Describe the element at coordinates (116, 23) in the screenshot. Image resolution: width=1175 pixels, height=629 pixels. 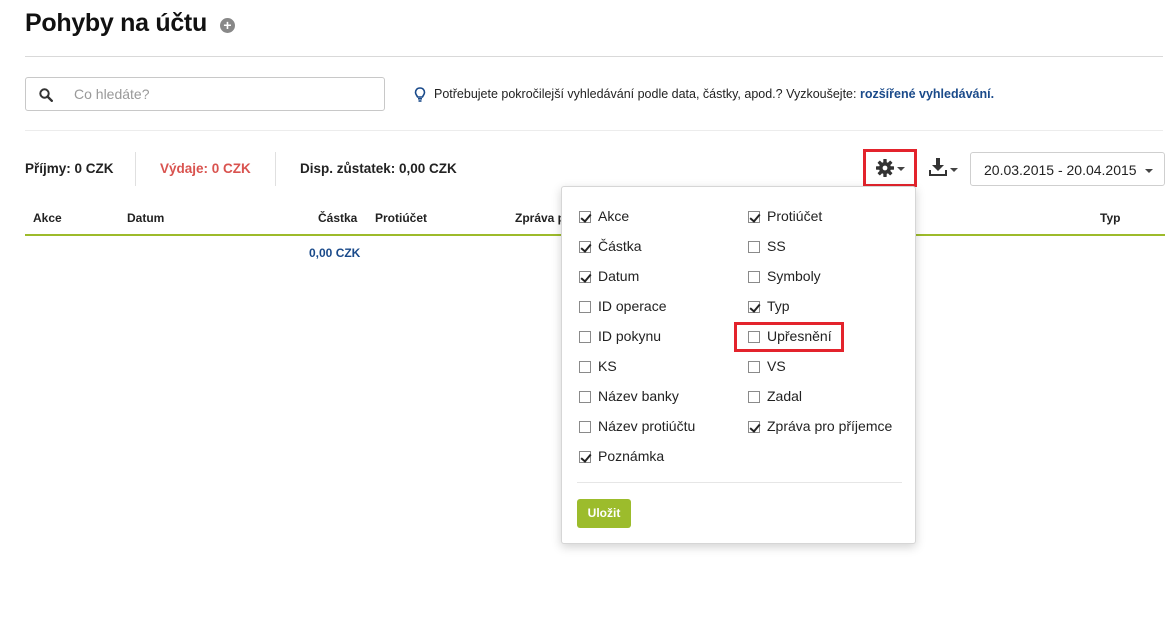
I see `page-title: Pohyby na účtu` at that location.